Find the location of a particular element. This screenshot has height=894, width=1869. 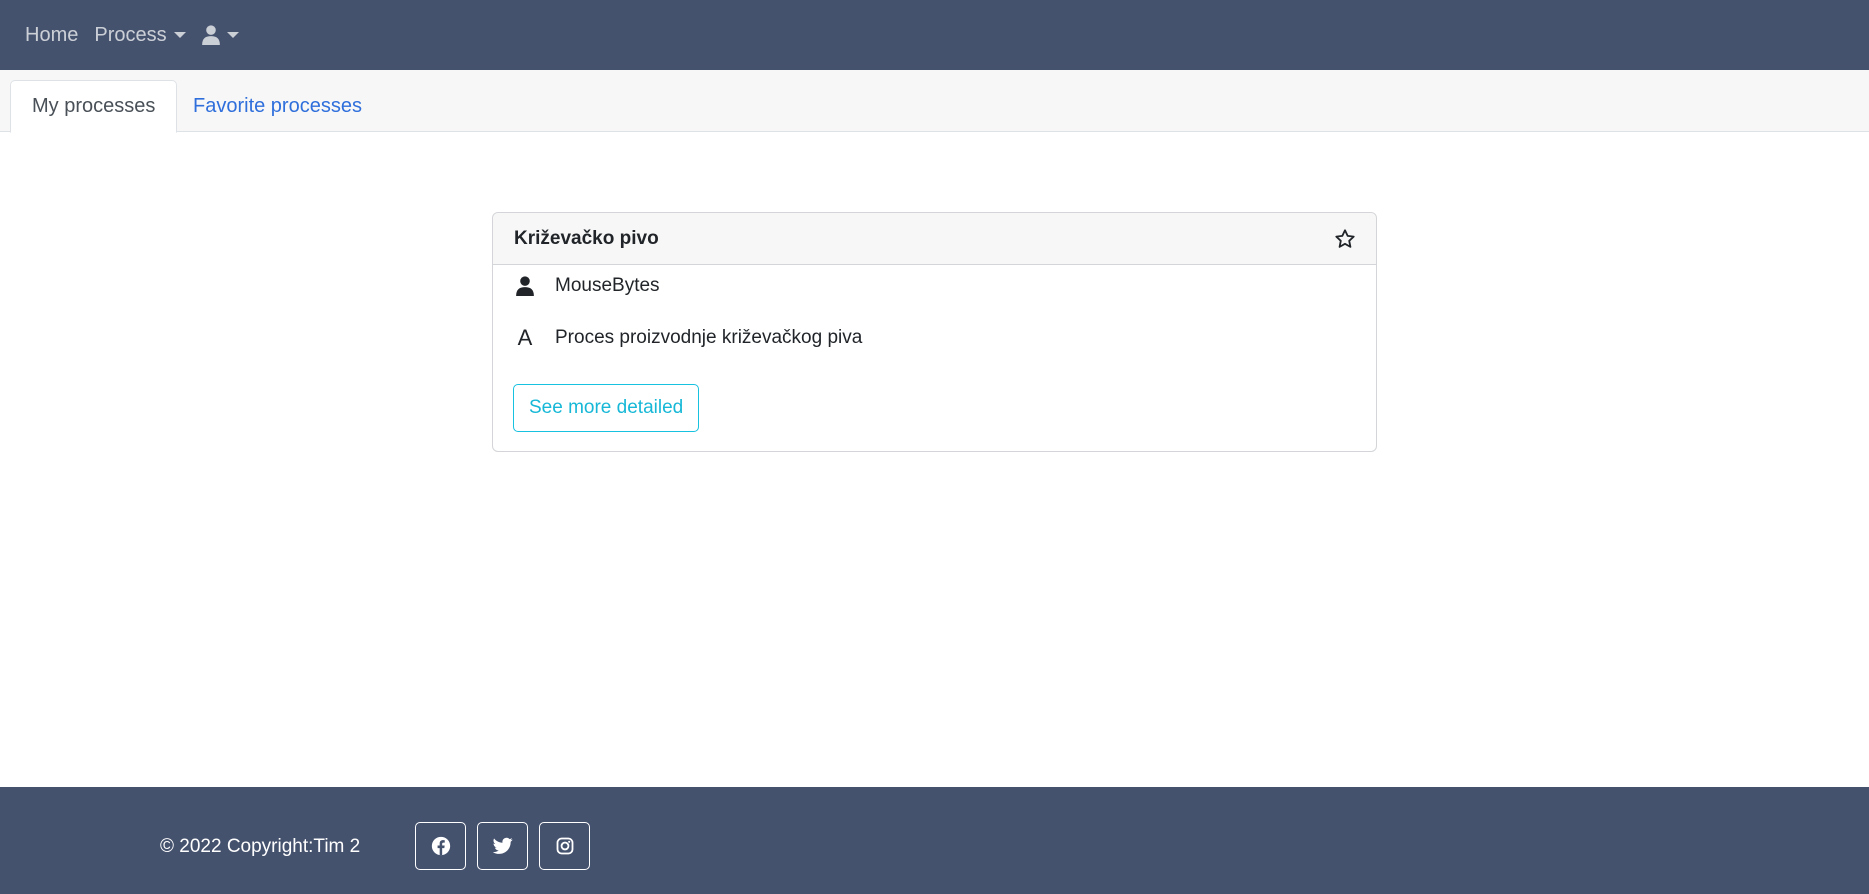

top-navbar: Home Process is located at coordinates (934, 35).